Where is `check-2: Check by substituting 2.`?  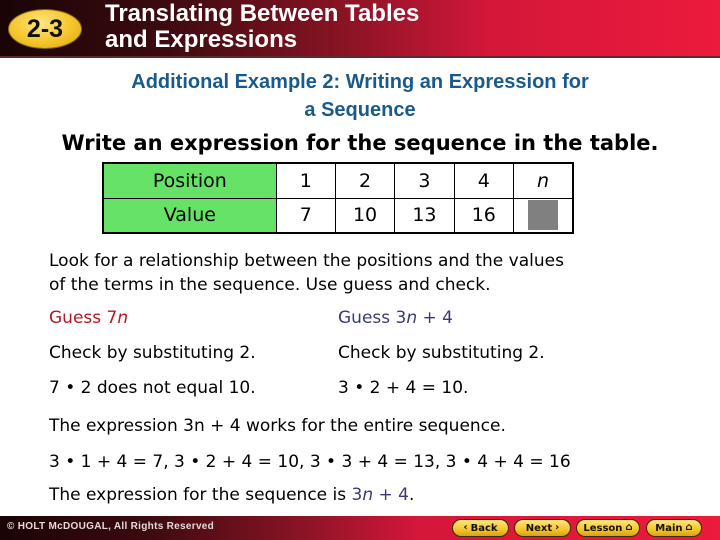
check-2: Check by substituting 2. is located at coordinates (441, 353).